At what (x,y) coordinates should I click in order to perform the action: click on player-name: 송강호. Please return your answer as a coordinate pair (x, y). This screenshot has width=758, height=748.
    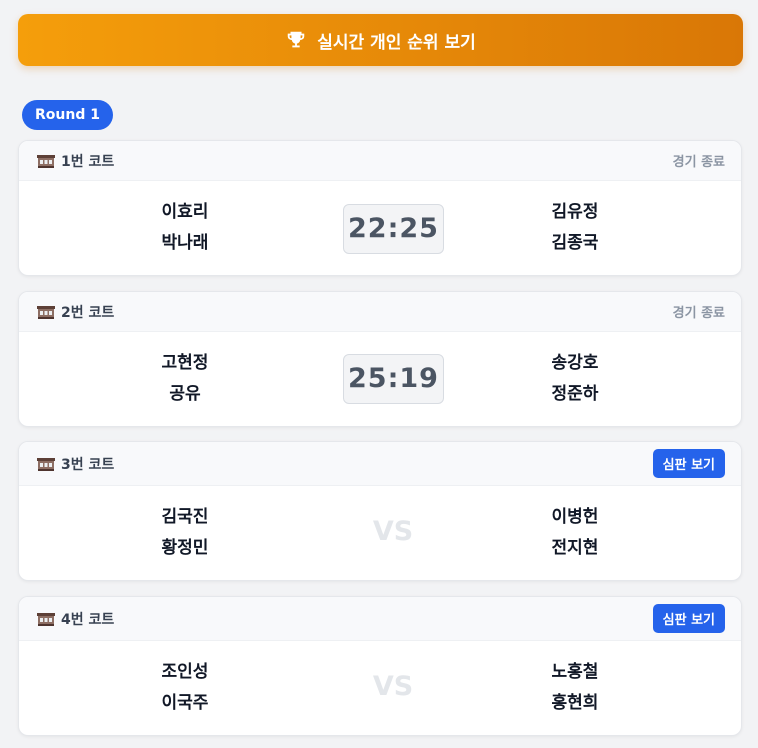
    Looking at the image, I should click on (575, 363).